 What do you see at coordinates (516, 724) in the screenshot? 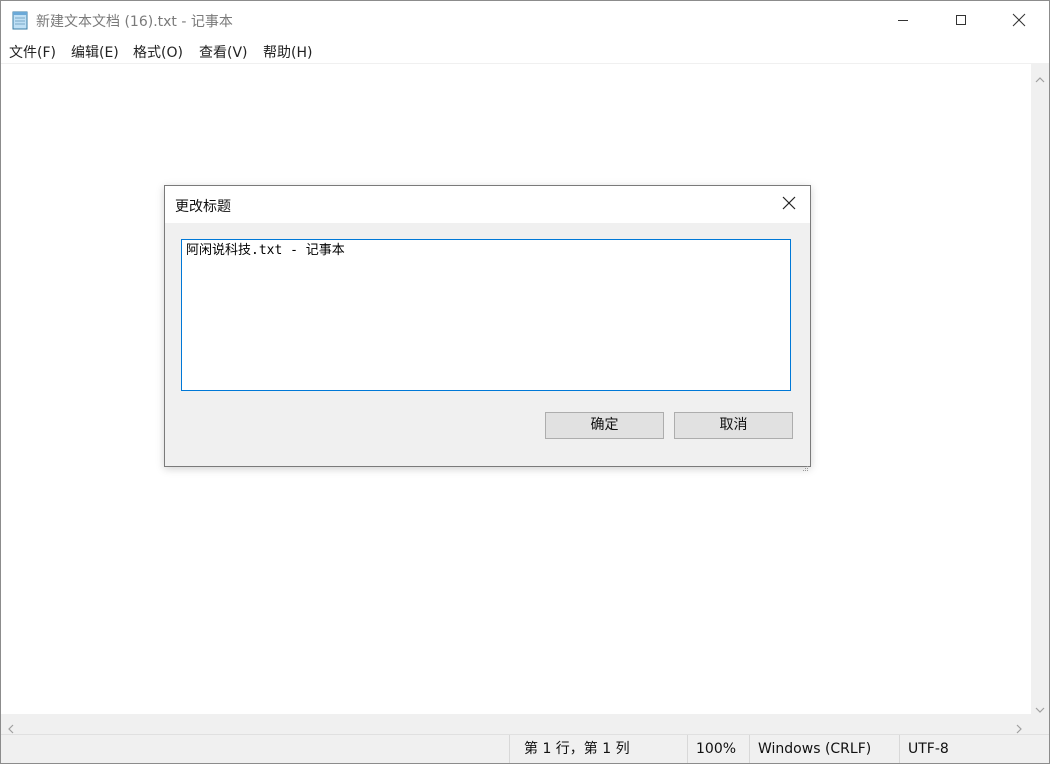
I see `horizontal-scrollbar` at bounding box center [516, 724].